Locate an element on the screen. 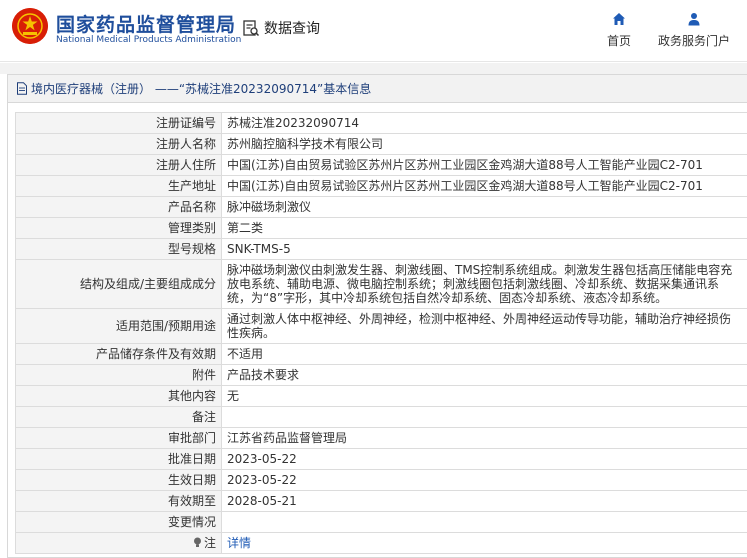 The width and height of the screenshot is (747, 558). field-label: 注册证编号 is located at coordinates (118, 123).